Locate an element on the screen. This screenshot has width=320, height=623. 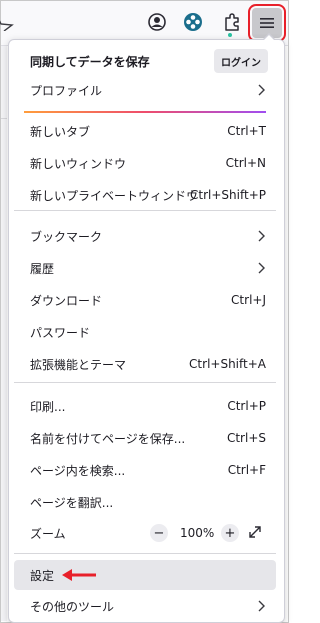
menu-item-label: 拡張機能とテーマ is located at coordinates (78, 364).